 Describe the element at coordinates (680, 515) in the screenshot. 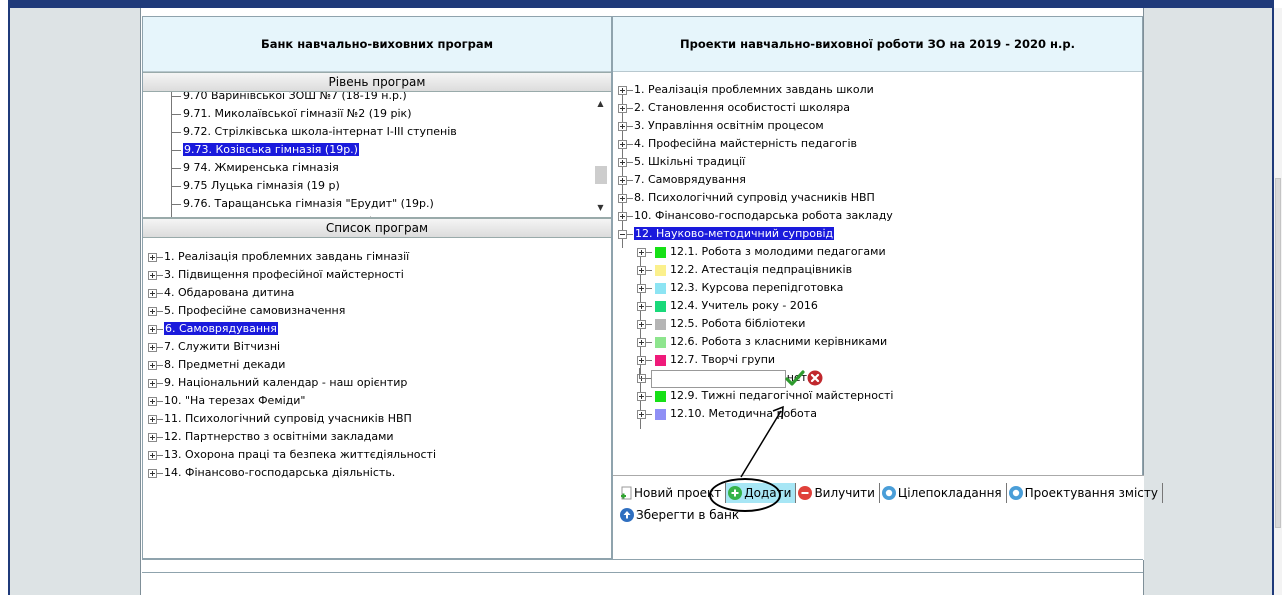

I see `save-to-bank-button: Зберегти в банк` at that location.